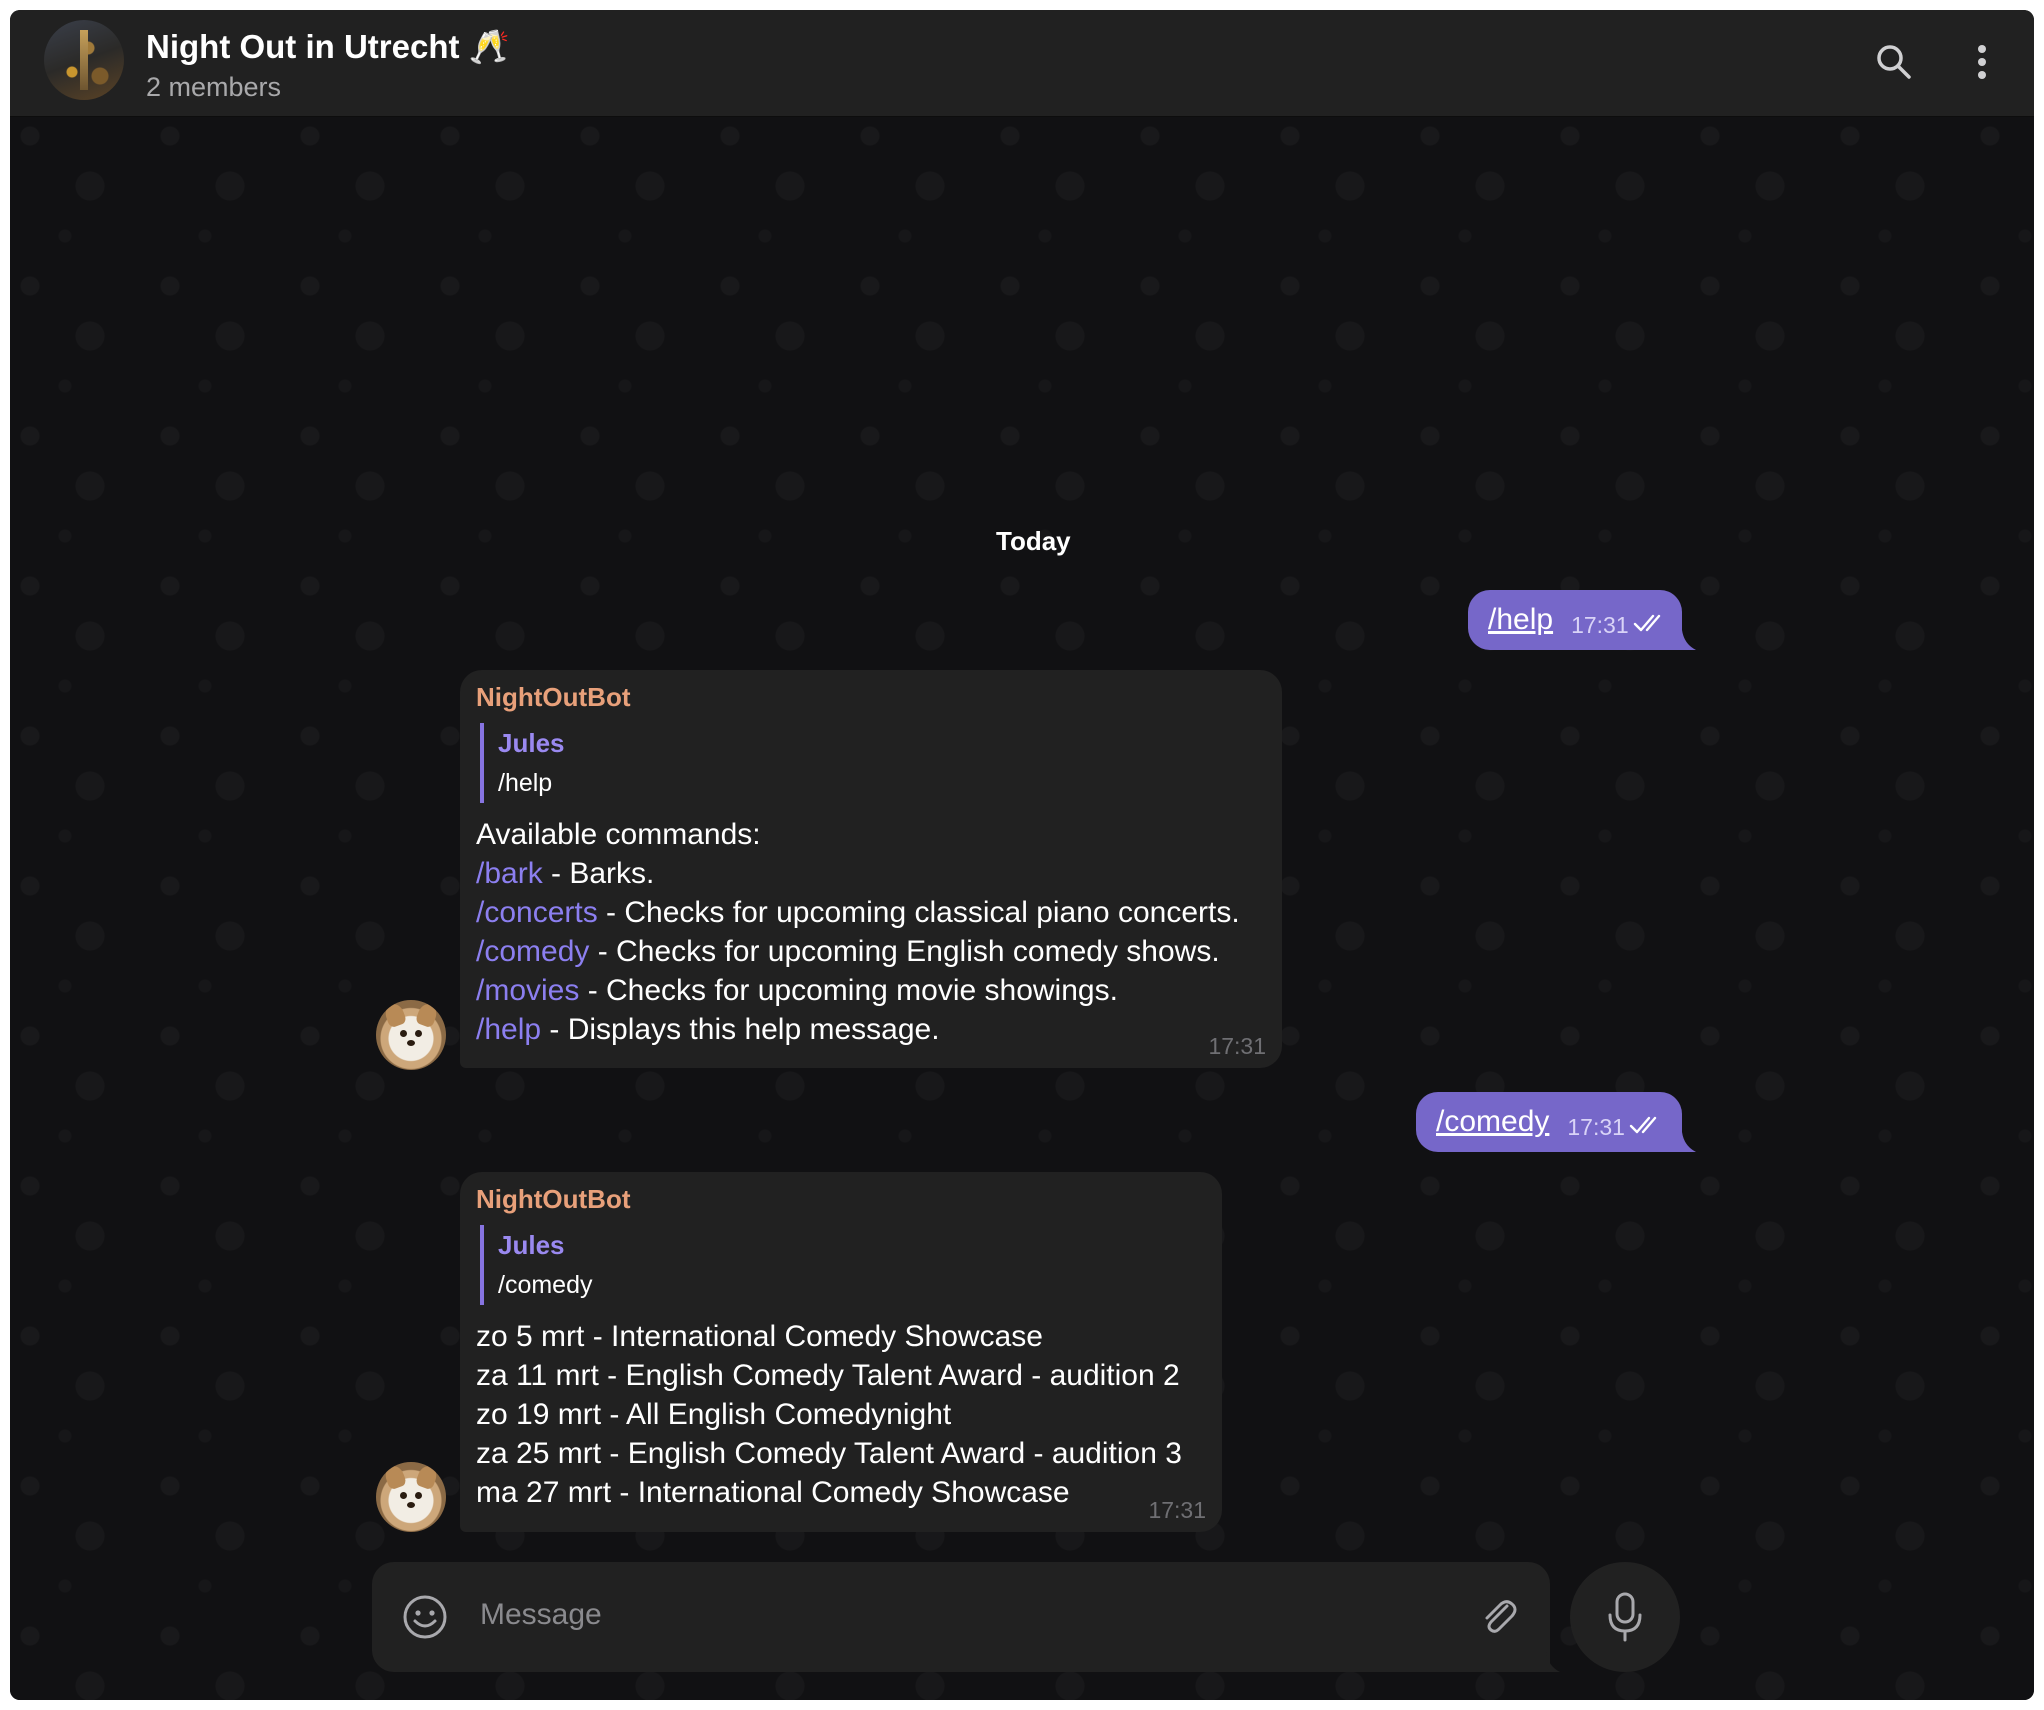  What do you see at coordinates (873, 763) in the screenshot?
I see `reply-quote: Jules /help` at bounding box center [873, 763].